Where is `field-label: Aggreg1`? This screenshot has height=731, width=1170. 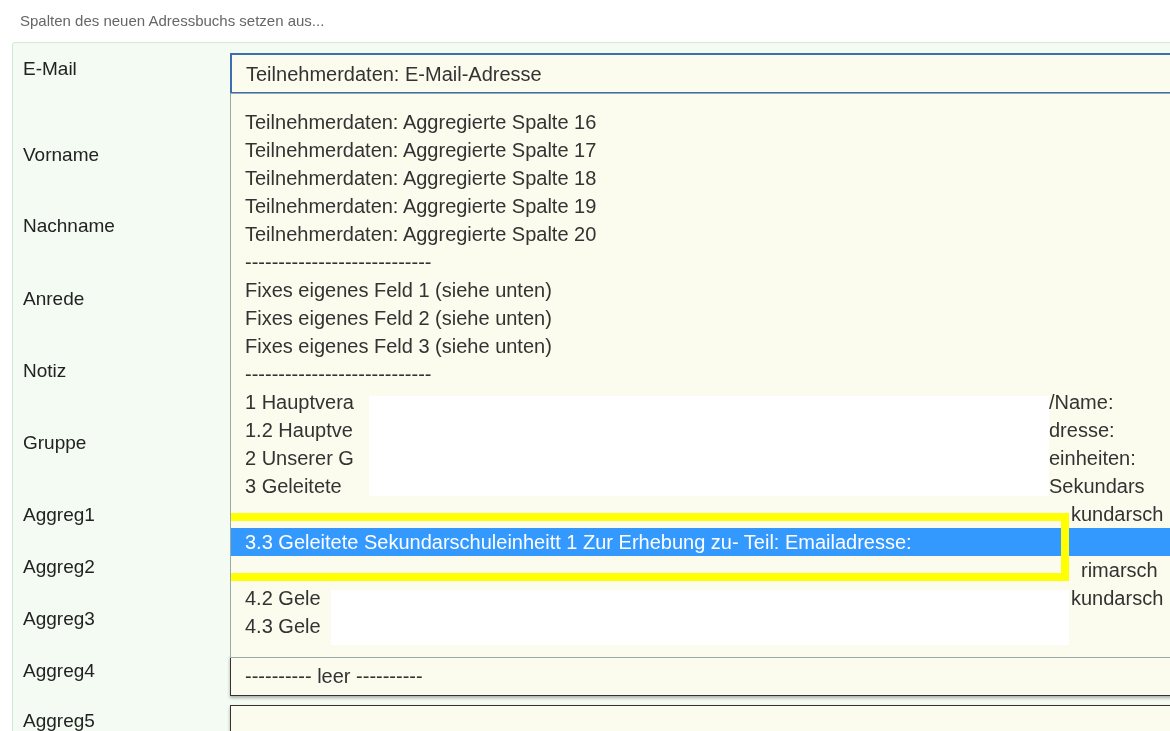
field-label: Aggreg1 is located at coordinates (59, 515).